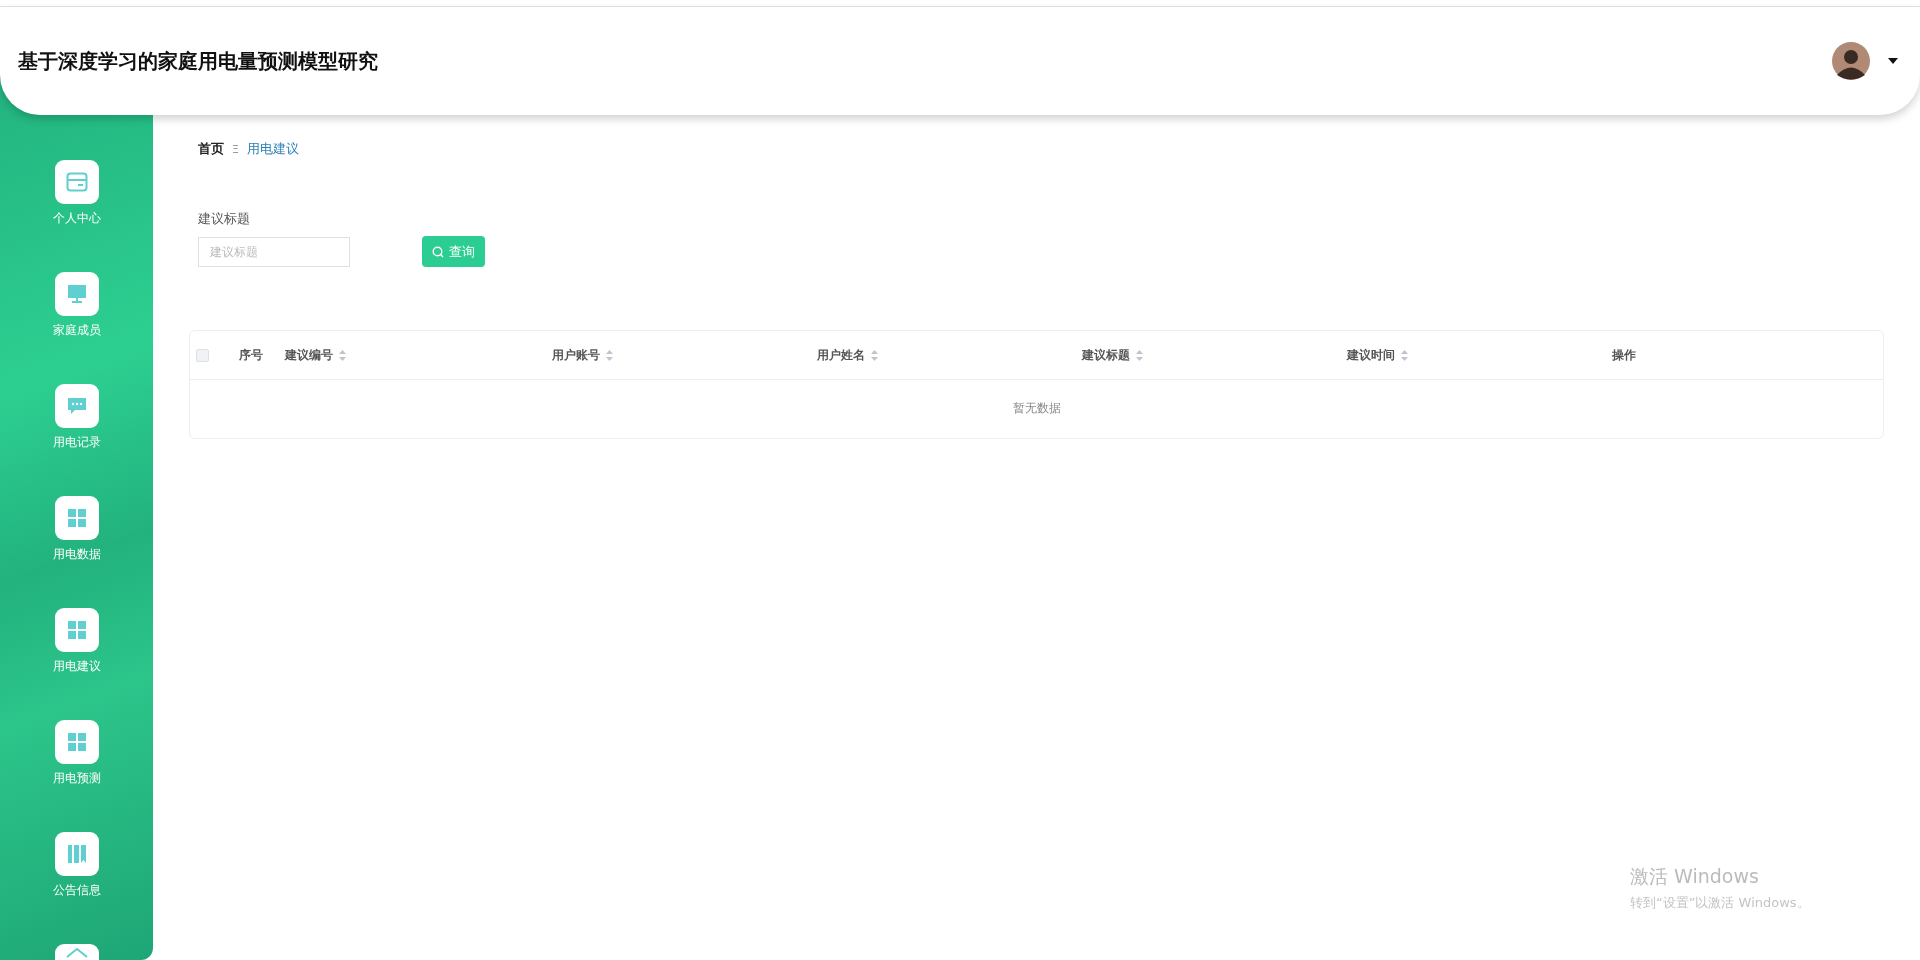 The width and height of the screenshot is (1920, 960). What do you see at coordinates (76, 330) in the screenshot?
I see `menu-label: 家庭成员` at bounding box center [76, 330].